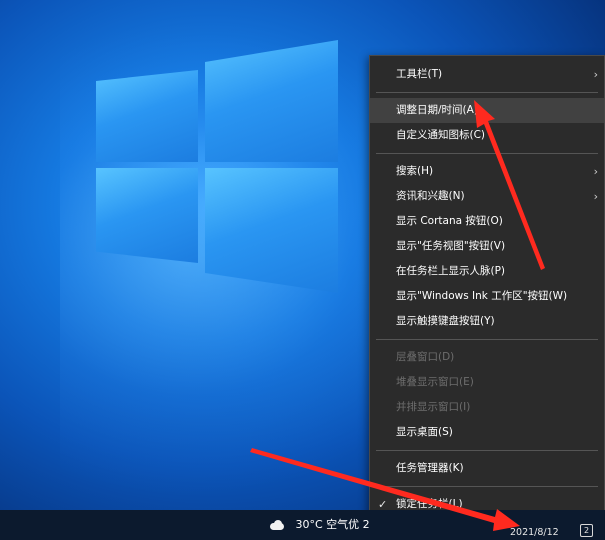  What do you see at coordinates (487, 407) in the screenshot?
I see `menu-item: 并排显示窗口(I)` at bounding box center [487, 407].